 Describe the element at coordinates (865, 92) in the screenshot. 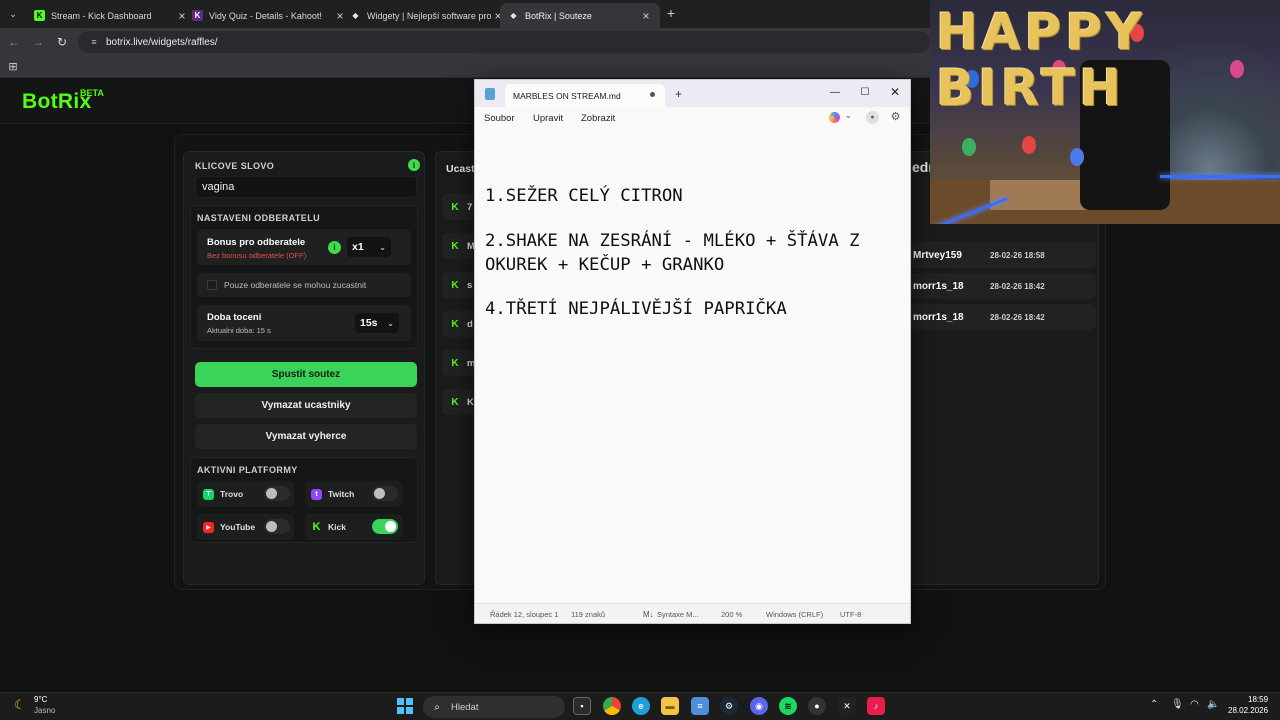

I see `maximize-icon: ☐` at that location.